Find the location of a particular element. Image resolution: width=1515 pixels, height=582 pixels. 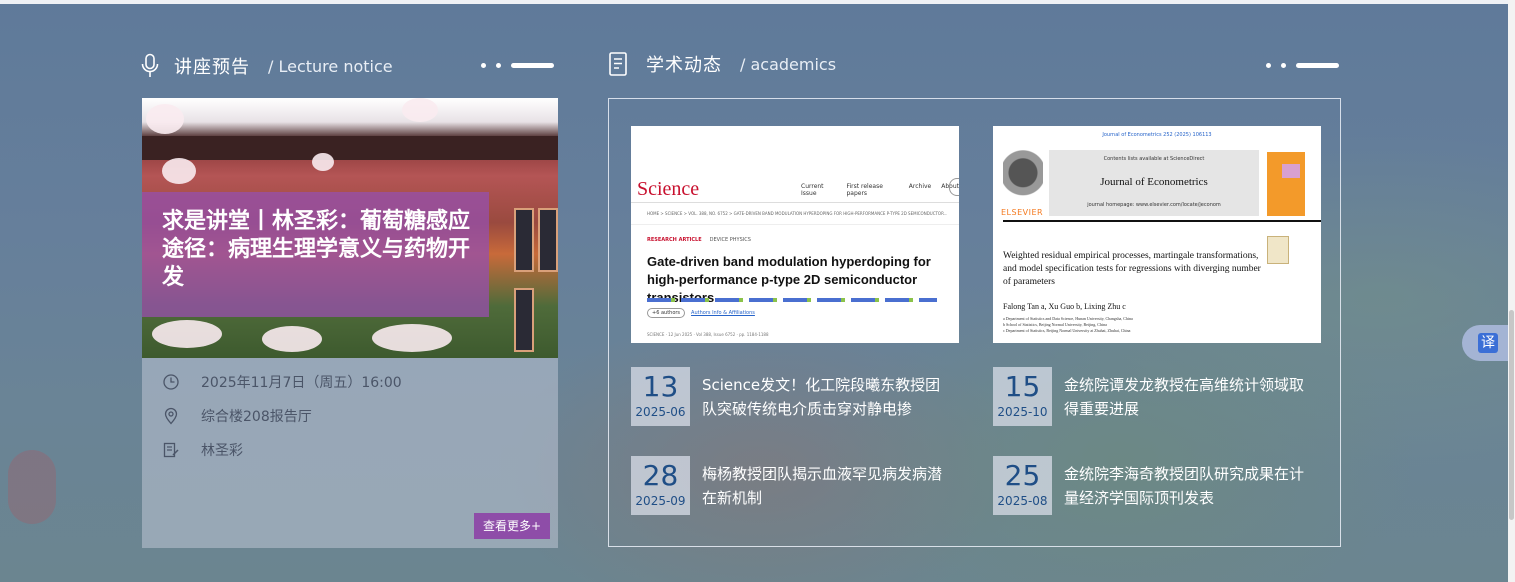

science-tags: RESEARCH ARTICLE DEVICE PHYSICS is located at coordinates (699, 240).